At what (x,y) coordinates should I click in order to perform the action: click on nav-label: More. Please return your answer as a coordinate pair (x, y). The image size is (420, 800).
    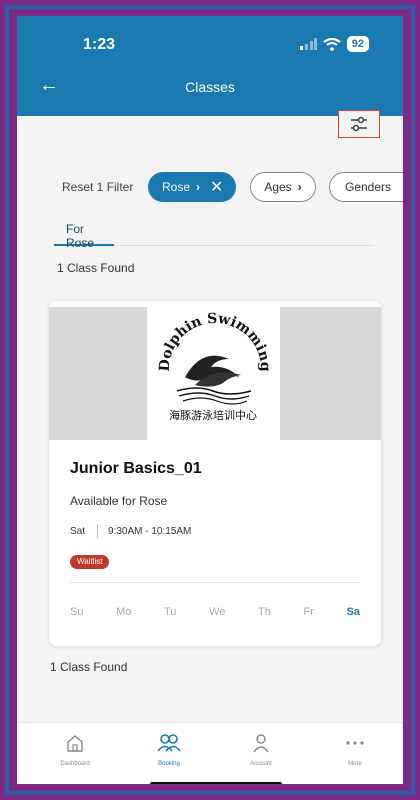
    Looking at the image, I should click on (355, 764).